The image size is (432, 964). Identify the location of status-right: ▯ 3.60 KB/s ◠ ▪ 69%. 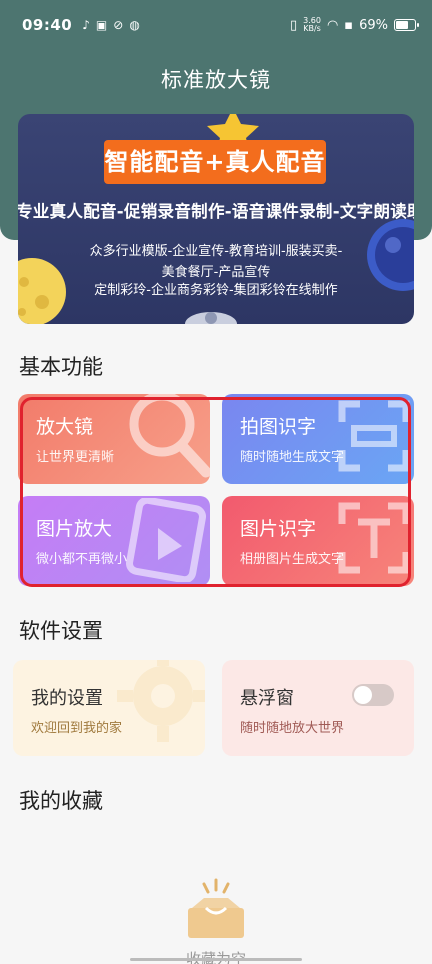
(354, 25).